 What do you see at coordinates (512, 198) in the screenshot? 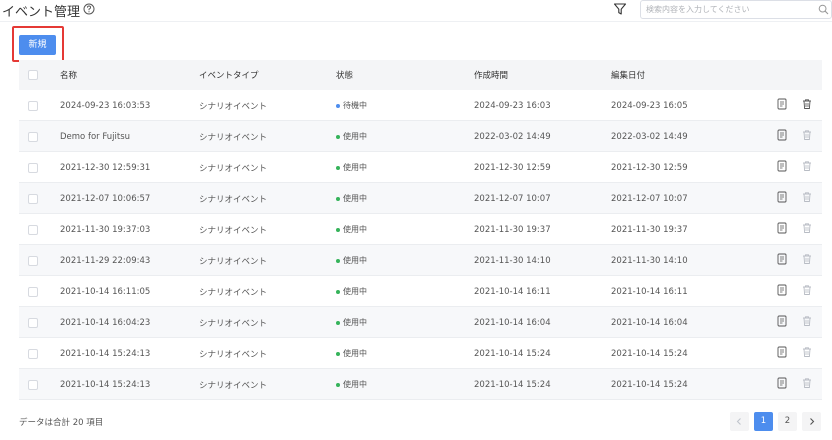
I see `created-time: 2021-12-07 10:07` at bounding box center [512, 198].